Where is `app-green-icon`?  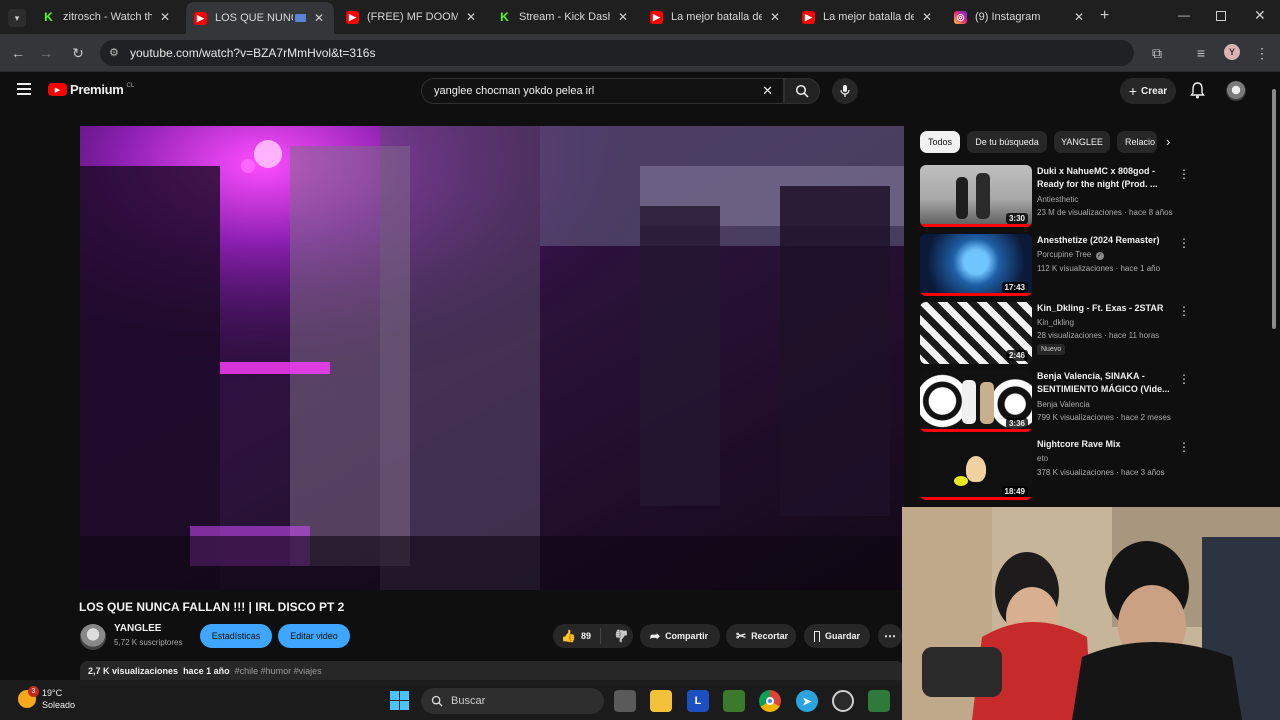 app-green-icon is located at coordinates (879, 701).